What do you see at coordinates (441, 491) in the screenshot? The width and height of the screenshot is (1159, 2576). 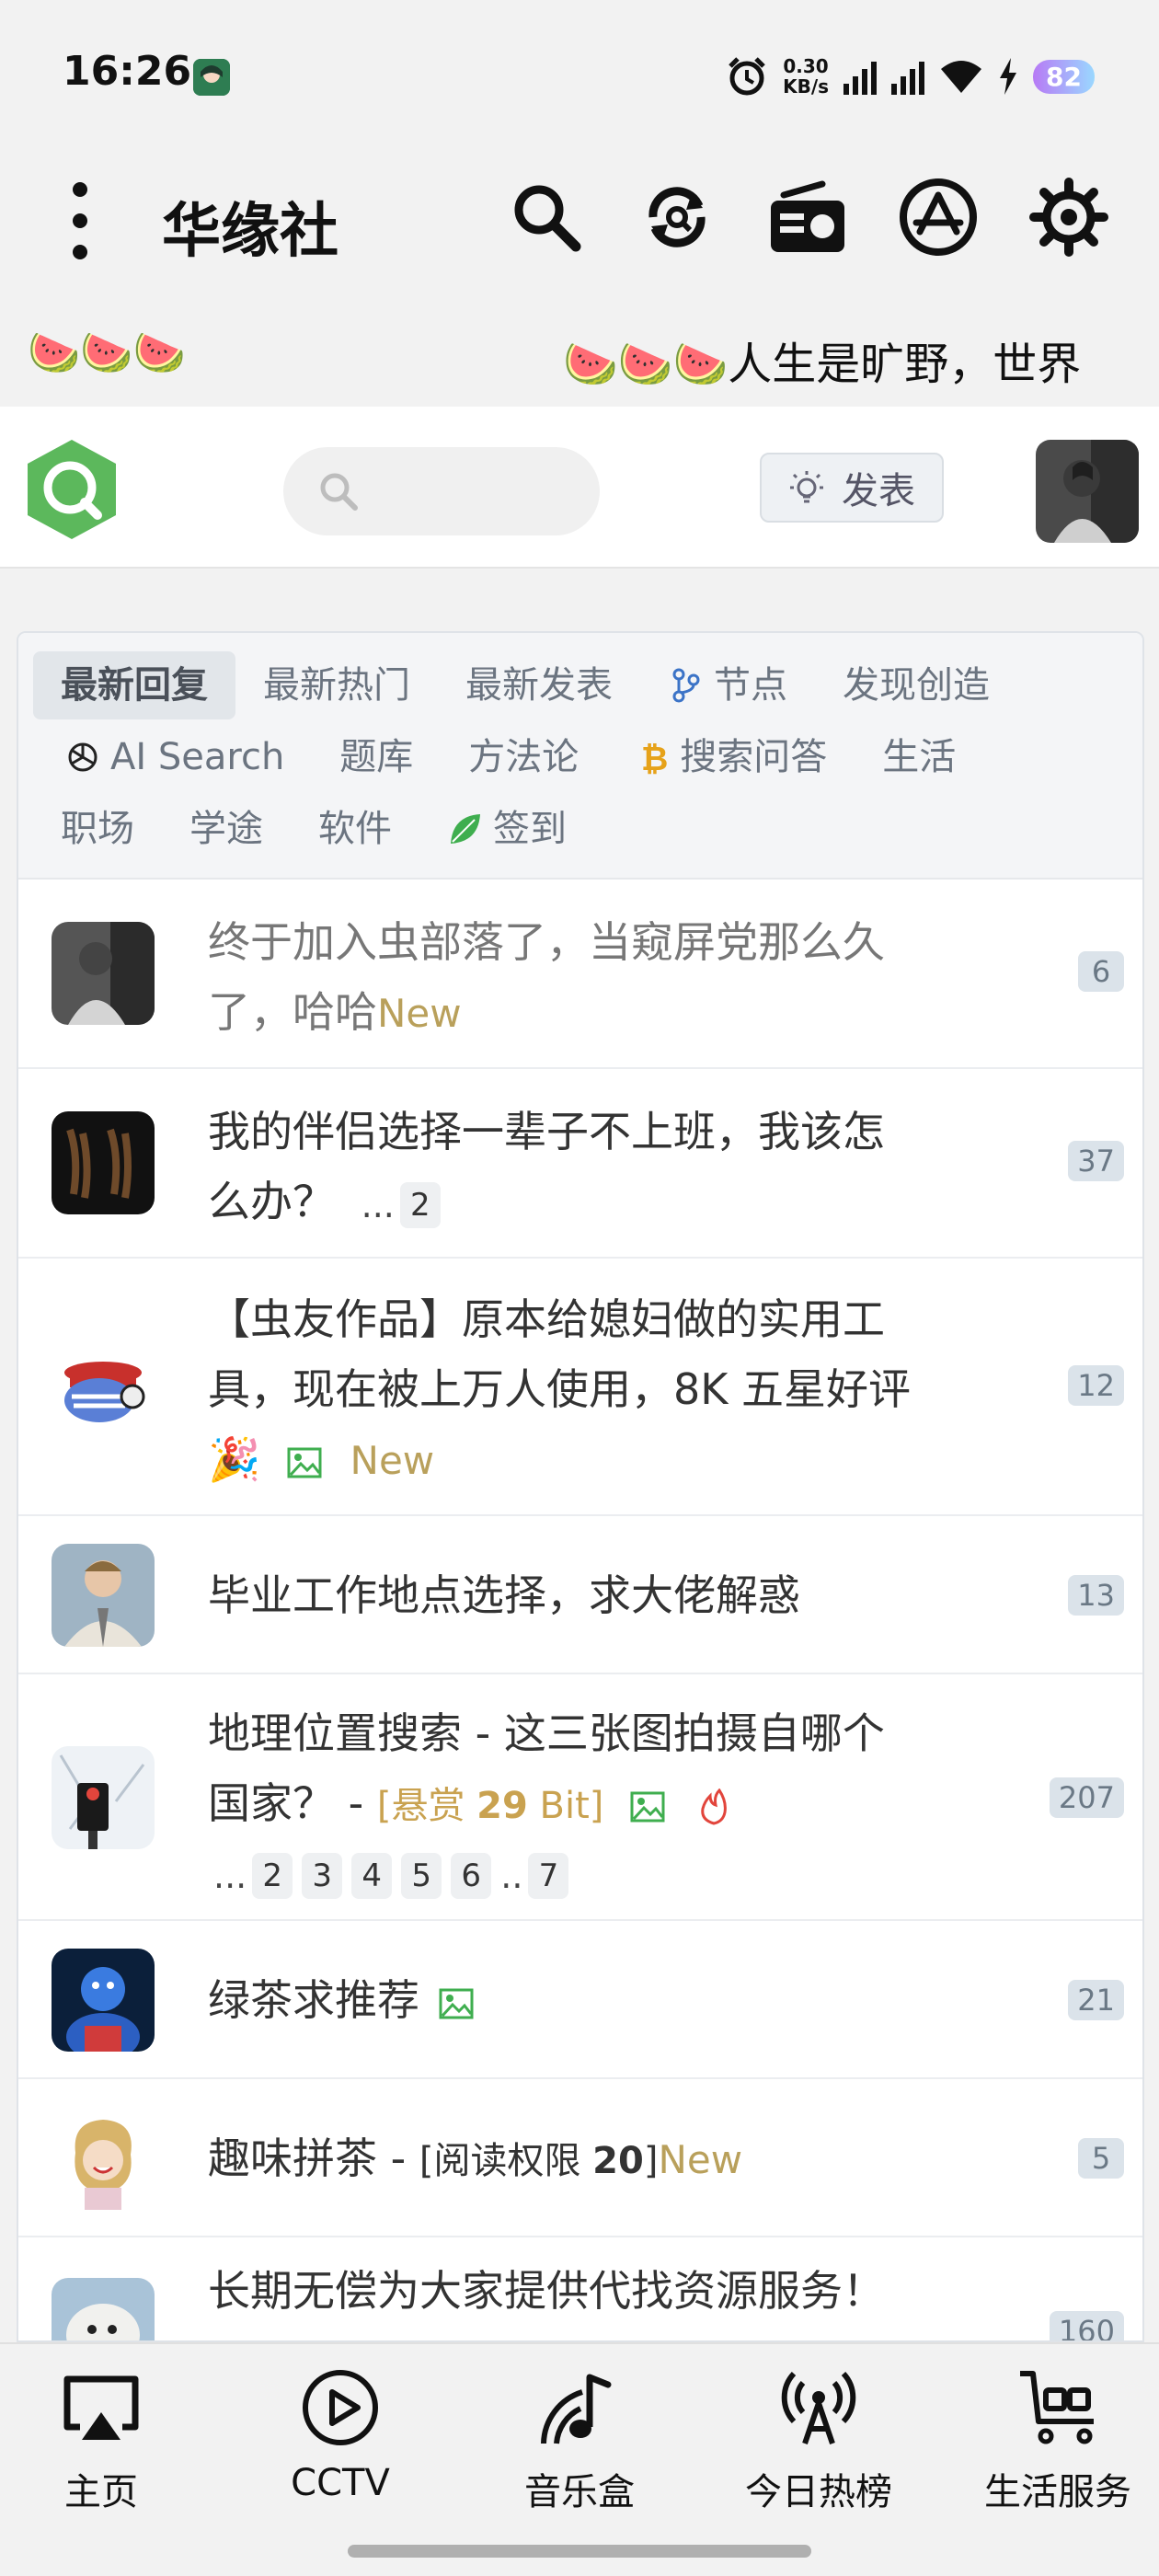 I see `site-search-input` at bounding box center [441, 491].